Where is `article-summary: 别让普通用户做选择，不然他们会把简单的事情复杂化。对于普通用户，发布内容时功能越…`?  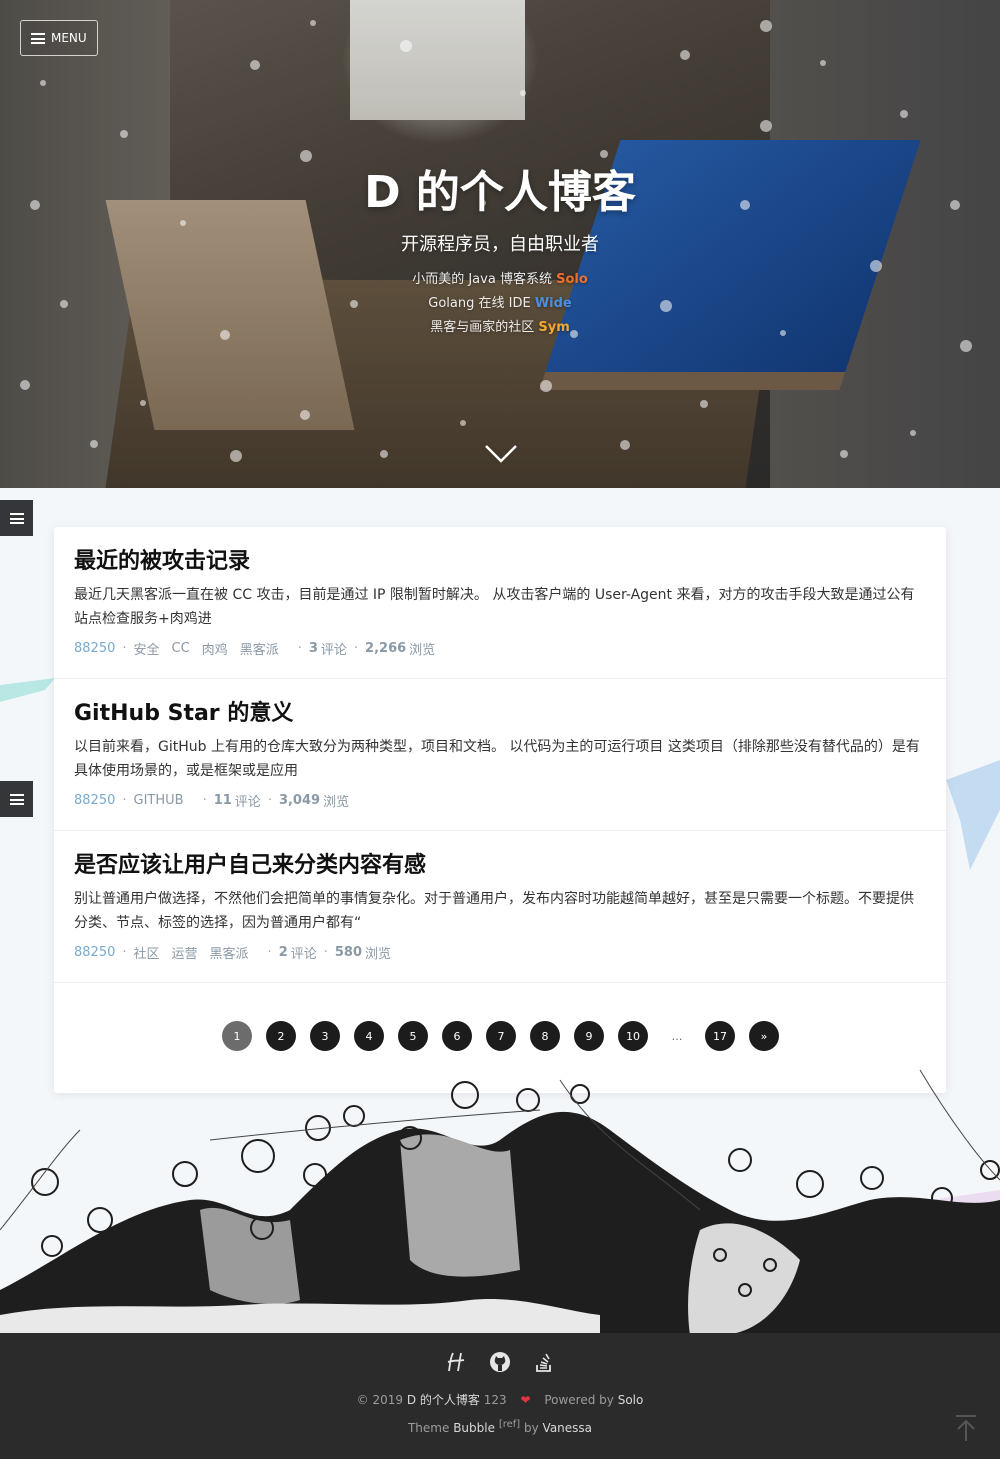
article-summary: 别让普通用户做选择，不然他们会把简单的事情复杂化。对于普通用户，发布内容时功能越… is located at coordinates (494, 911).